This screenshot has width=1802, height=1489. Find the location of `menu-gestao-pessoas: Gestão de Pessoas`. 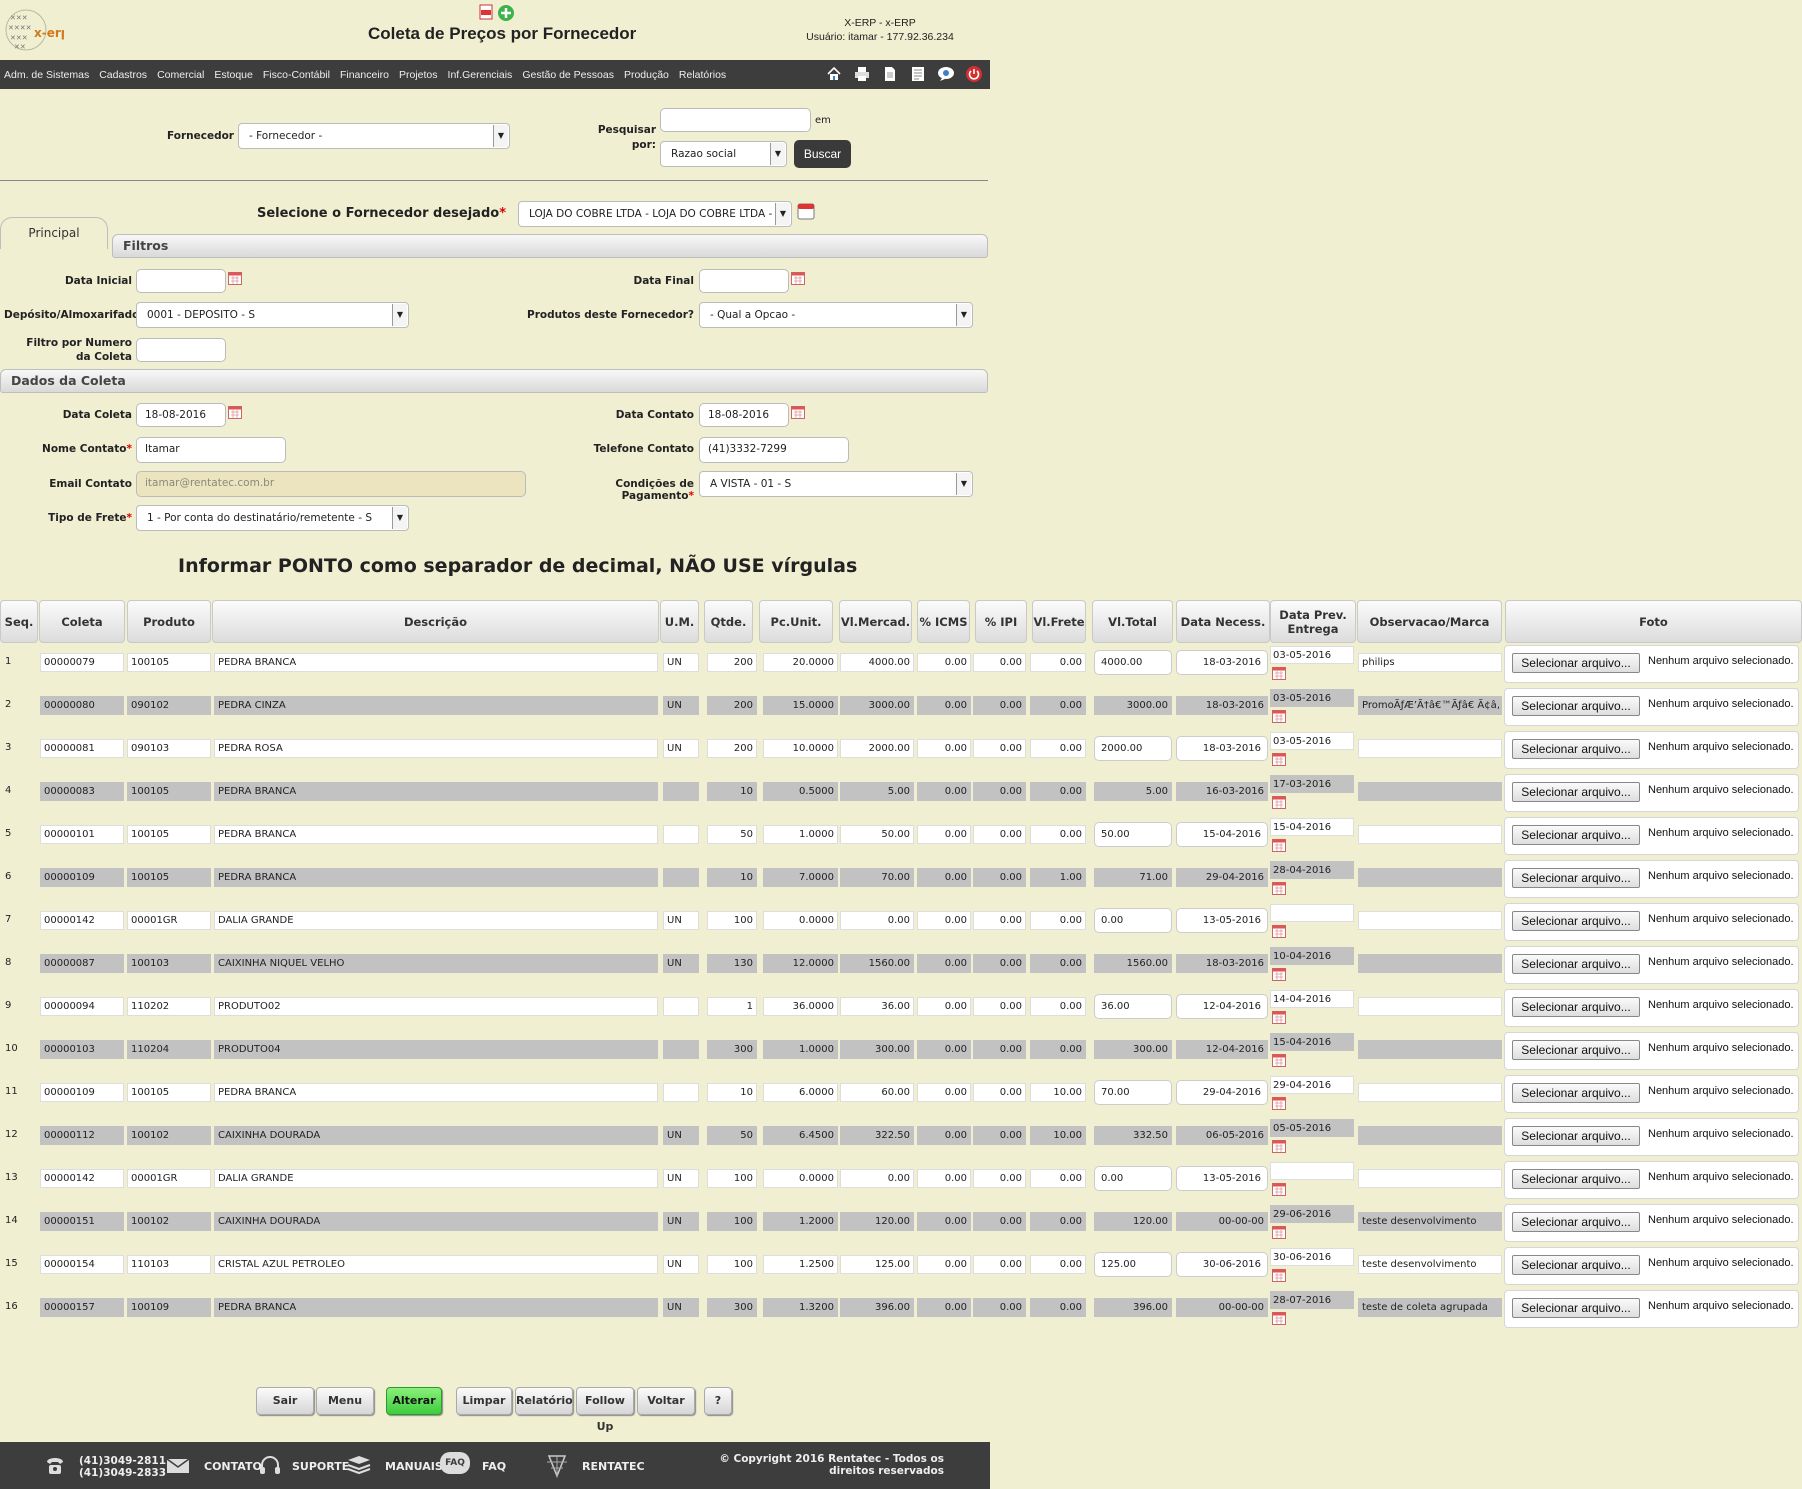

menu-gestao-pessoas: Gestão de Pessoas is located at coordinates (568, 75).